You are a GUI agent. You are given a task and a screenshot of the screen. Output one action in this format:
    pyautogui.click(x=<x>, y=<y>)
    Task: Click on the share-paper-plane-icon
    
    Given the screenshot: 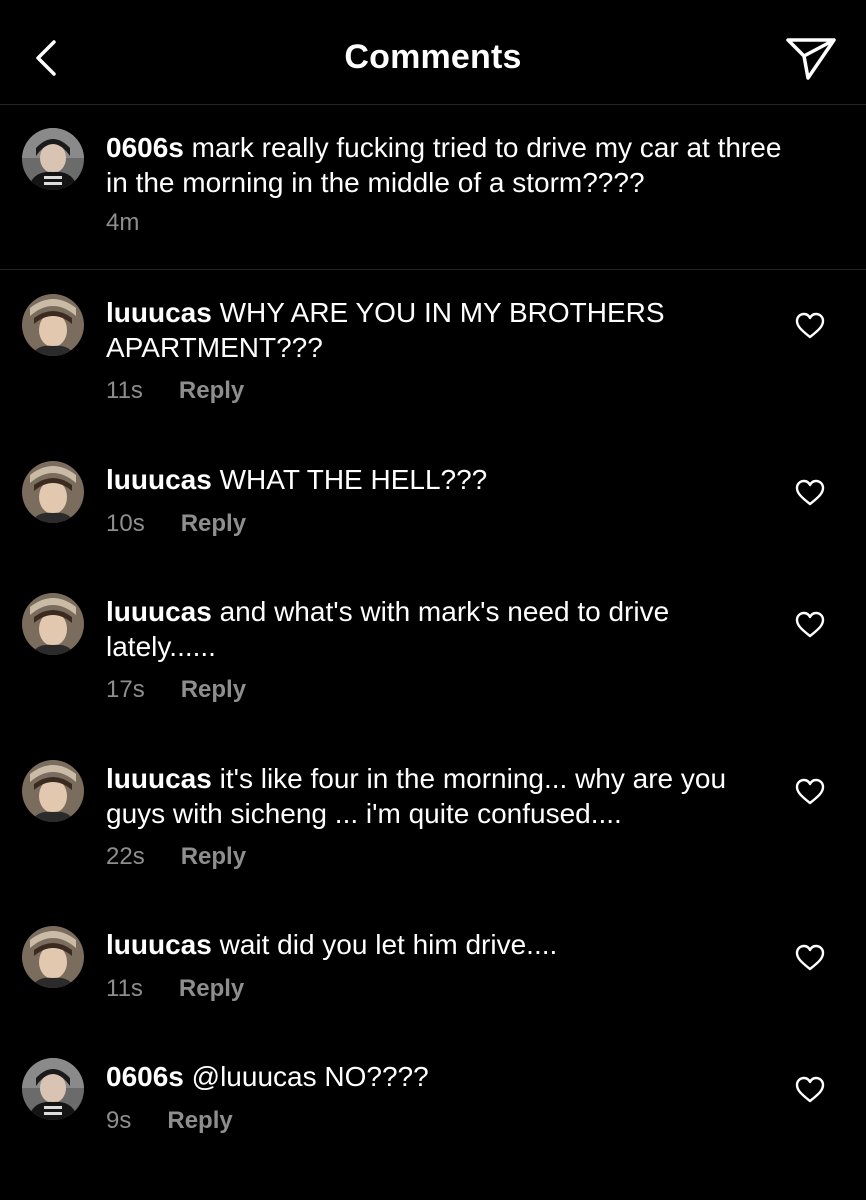 What is the action you would take?
    pyautogui.click(x=811, y=58)
    